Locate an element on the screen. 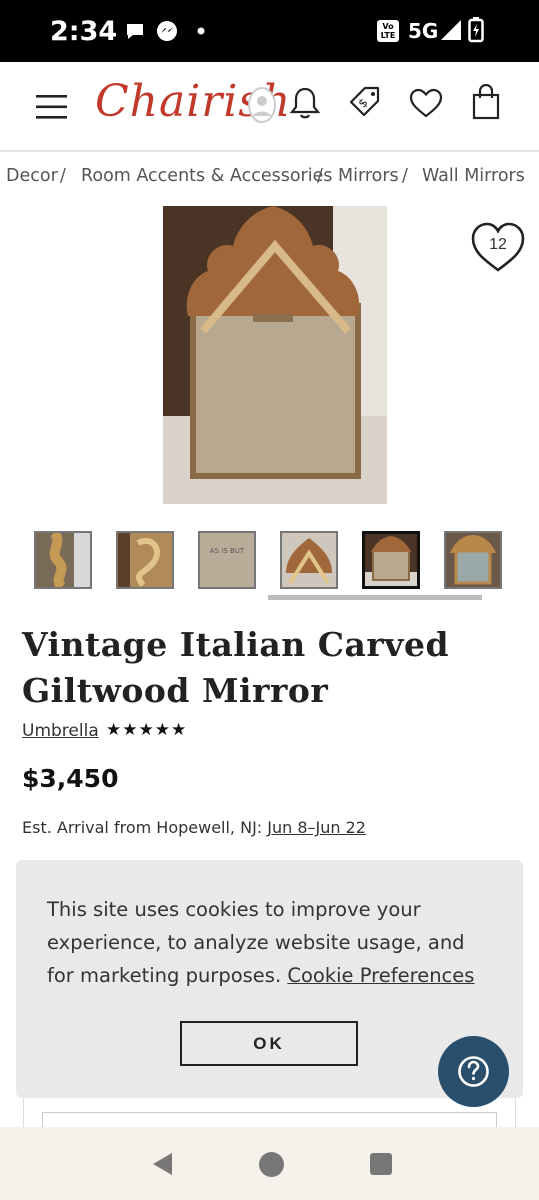 The image size is (539, 1200). purchase-panel is located at coordinates (269, 1115).